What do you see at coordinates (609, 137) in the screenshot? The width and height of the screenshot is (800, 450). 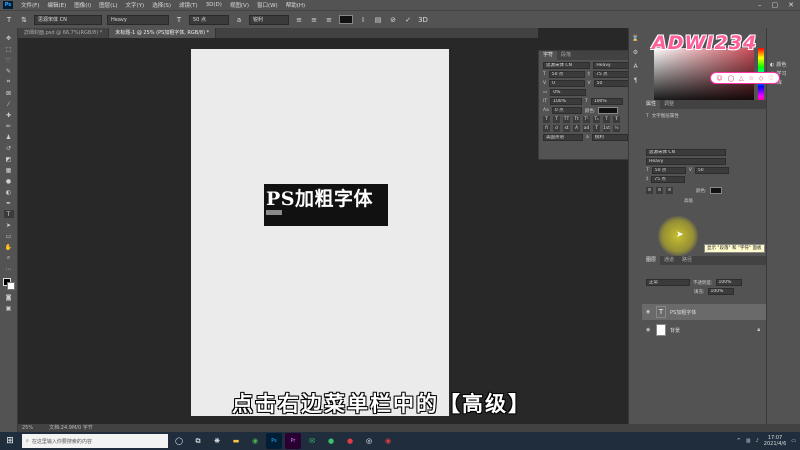 I see `char-antialias: 锐利` at bounding box center [609, 137].